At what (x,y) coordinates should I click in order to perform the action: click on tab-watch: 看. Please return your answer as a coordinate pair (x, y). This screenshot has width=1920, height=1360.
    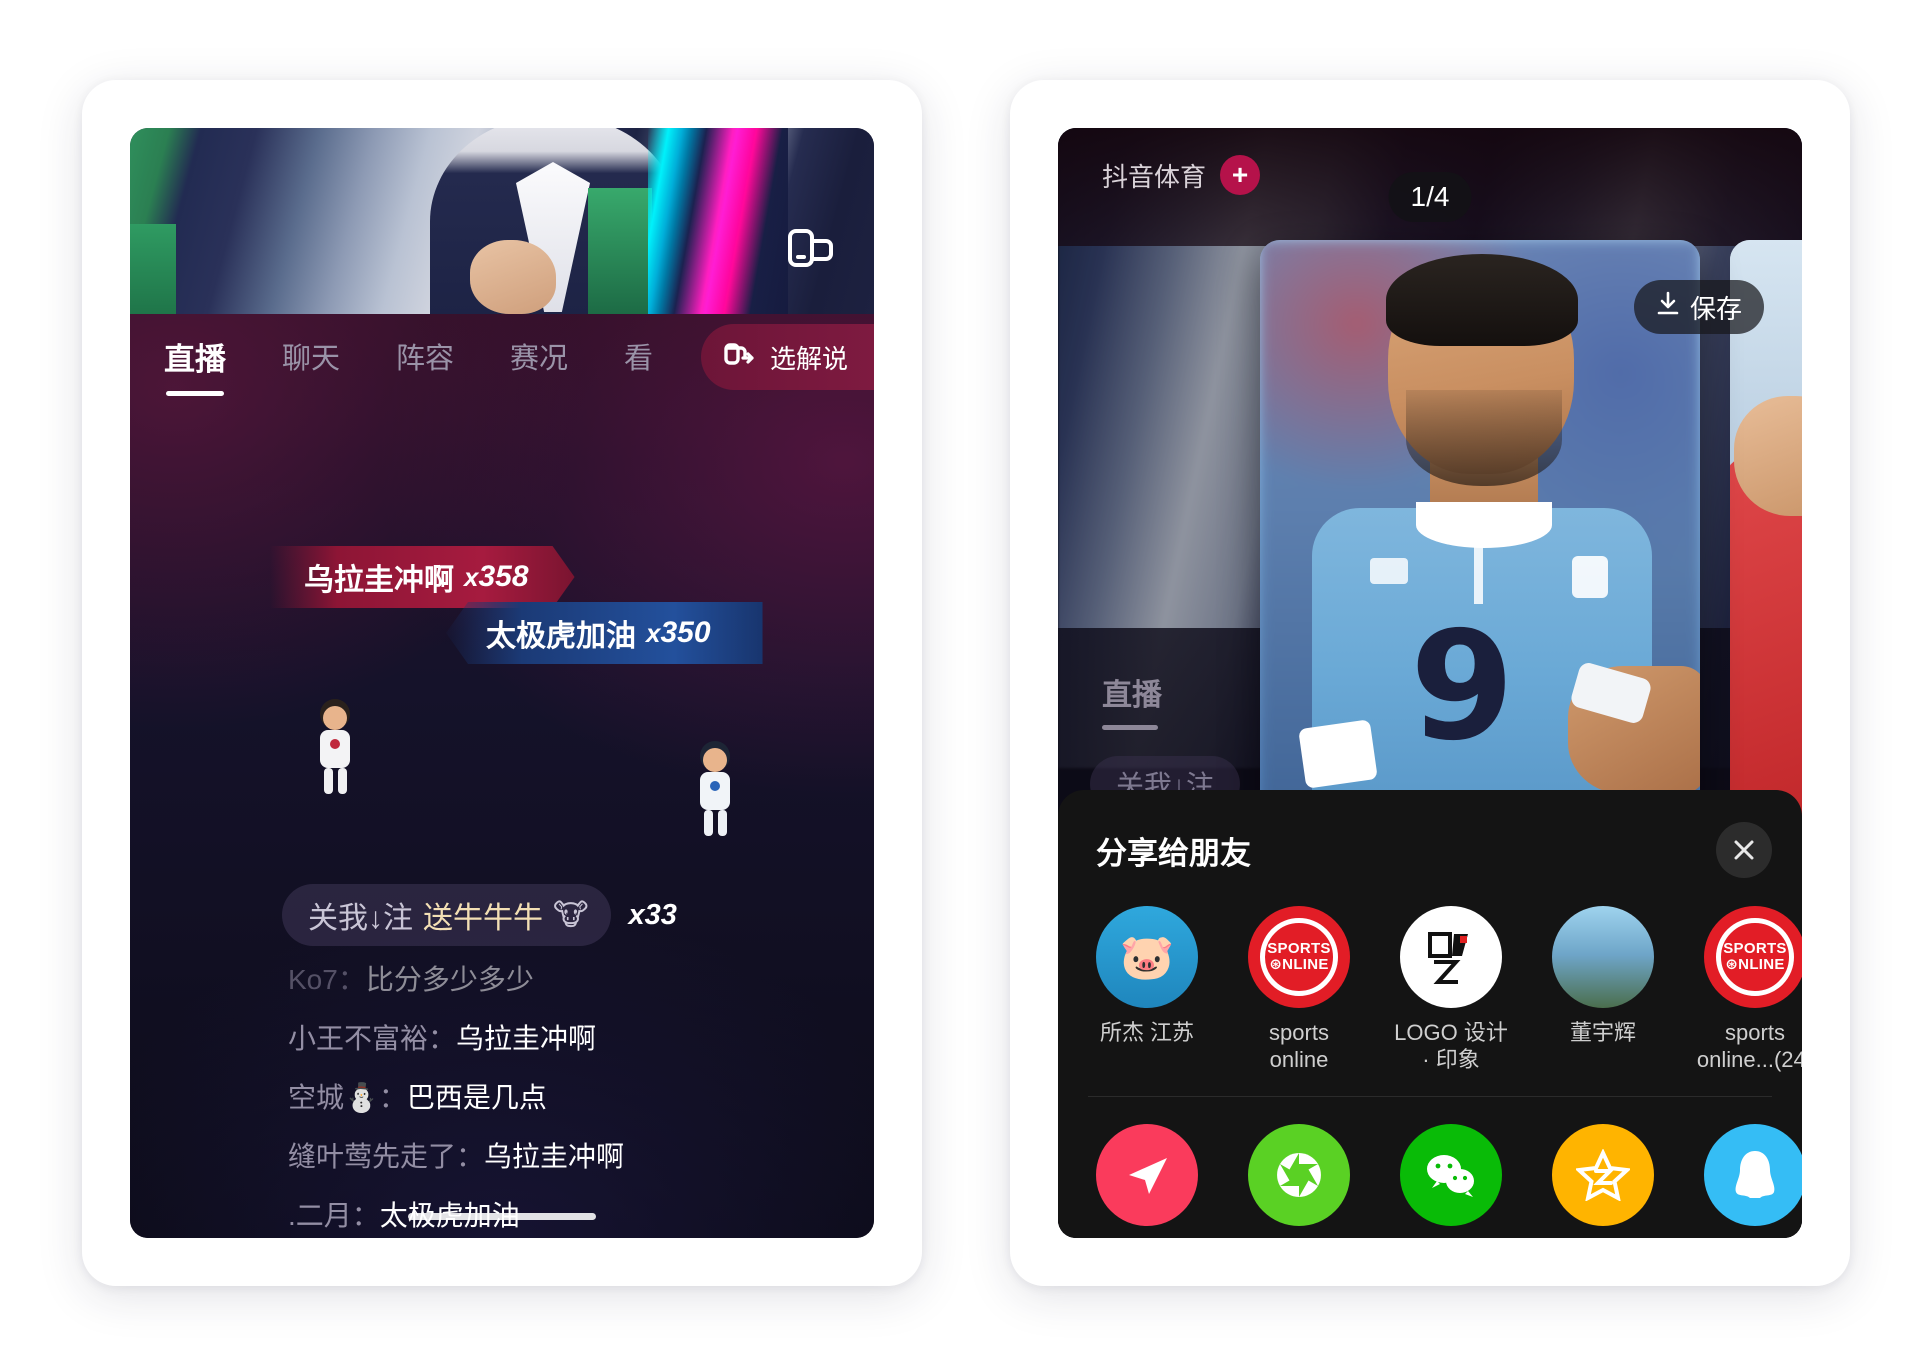
    Looking at the image, I should click on (638, 356).